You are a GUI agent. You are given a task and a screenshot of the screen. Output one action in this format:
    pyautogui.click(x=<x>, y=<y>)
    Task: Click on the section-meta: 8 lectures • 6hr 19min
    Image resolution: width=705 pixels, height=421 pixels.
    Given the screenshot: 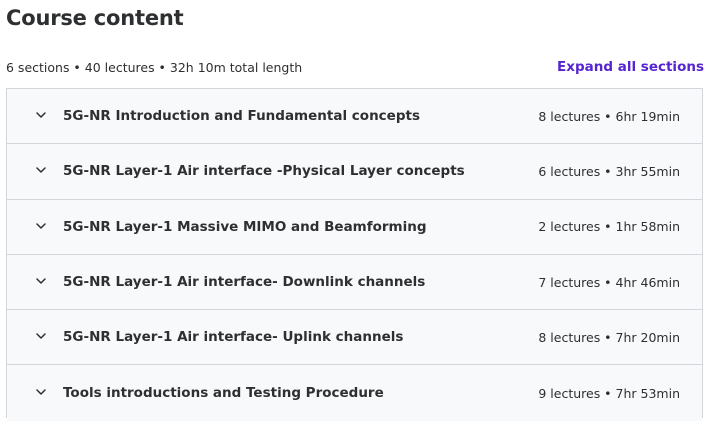 What is the action you would take?
    pyautogui.click(x=609, y=116)
    